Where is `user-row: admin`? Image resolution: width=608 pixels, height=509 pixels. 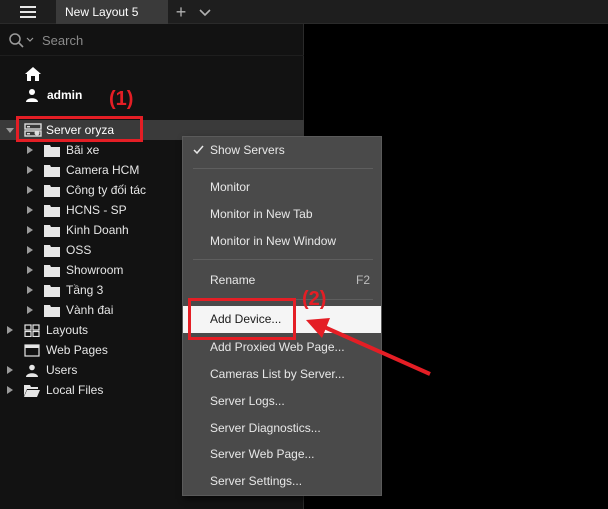 user-row: admin is located at coordinates (53, 95).